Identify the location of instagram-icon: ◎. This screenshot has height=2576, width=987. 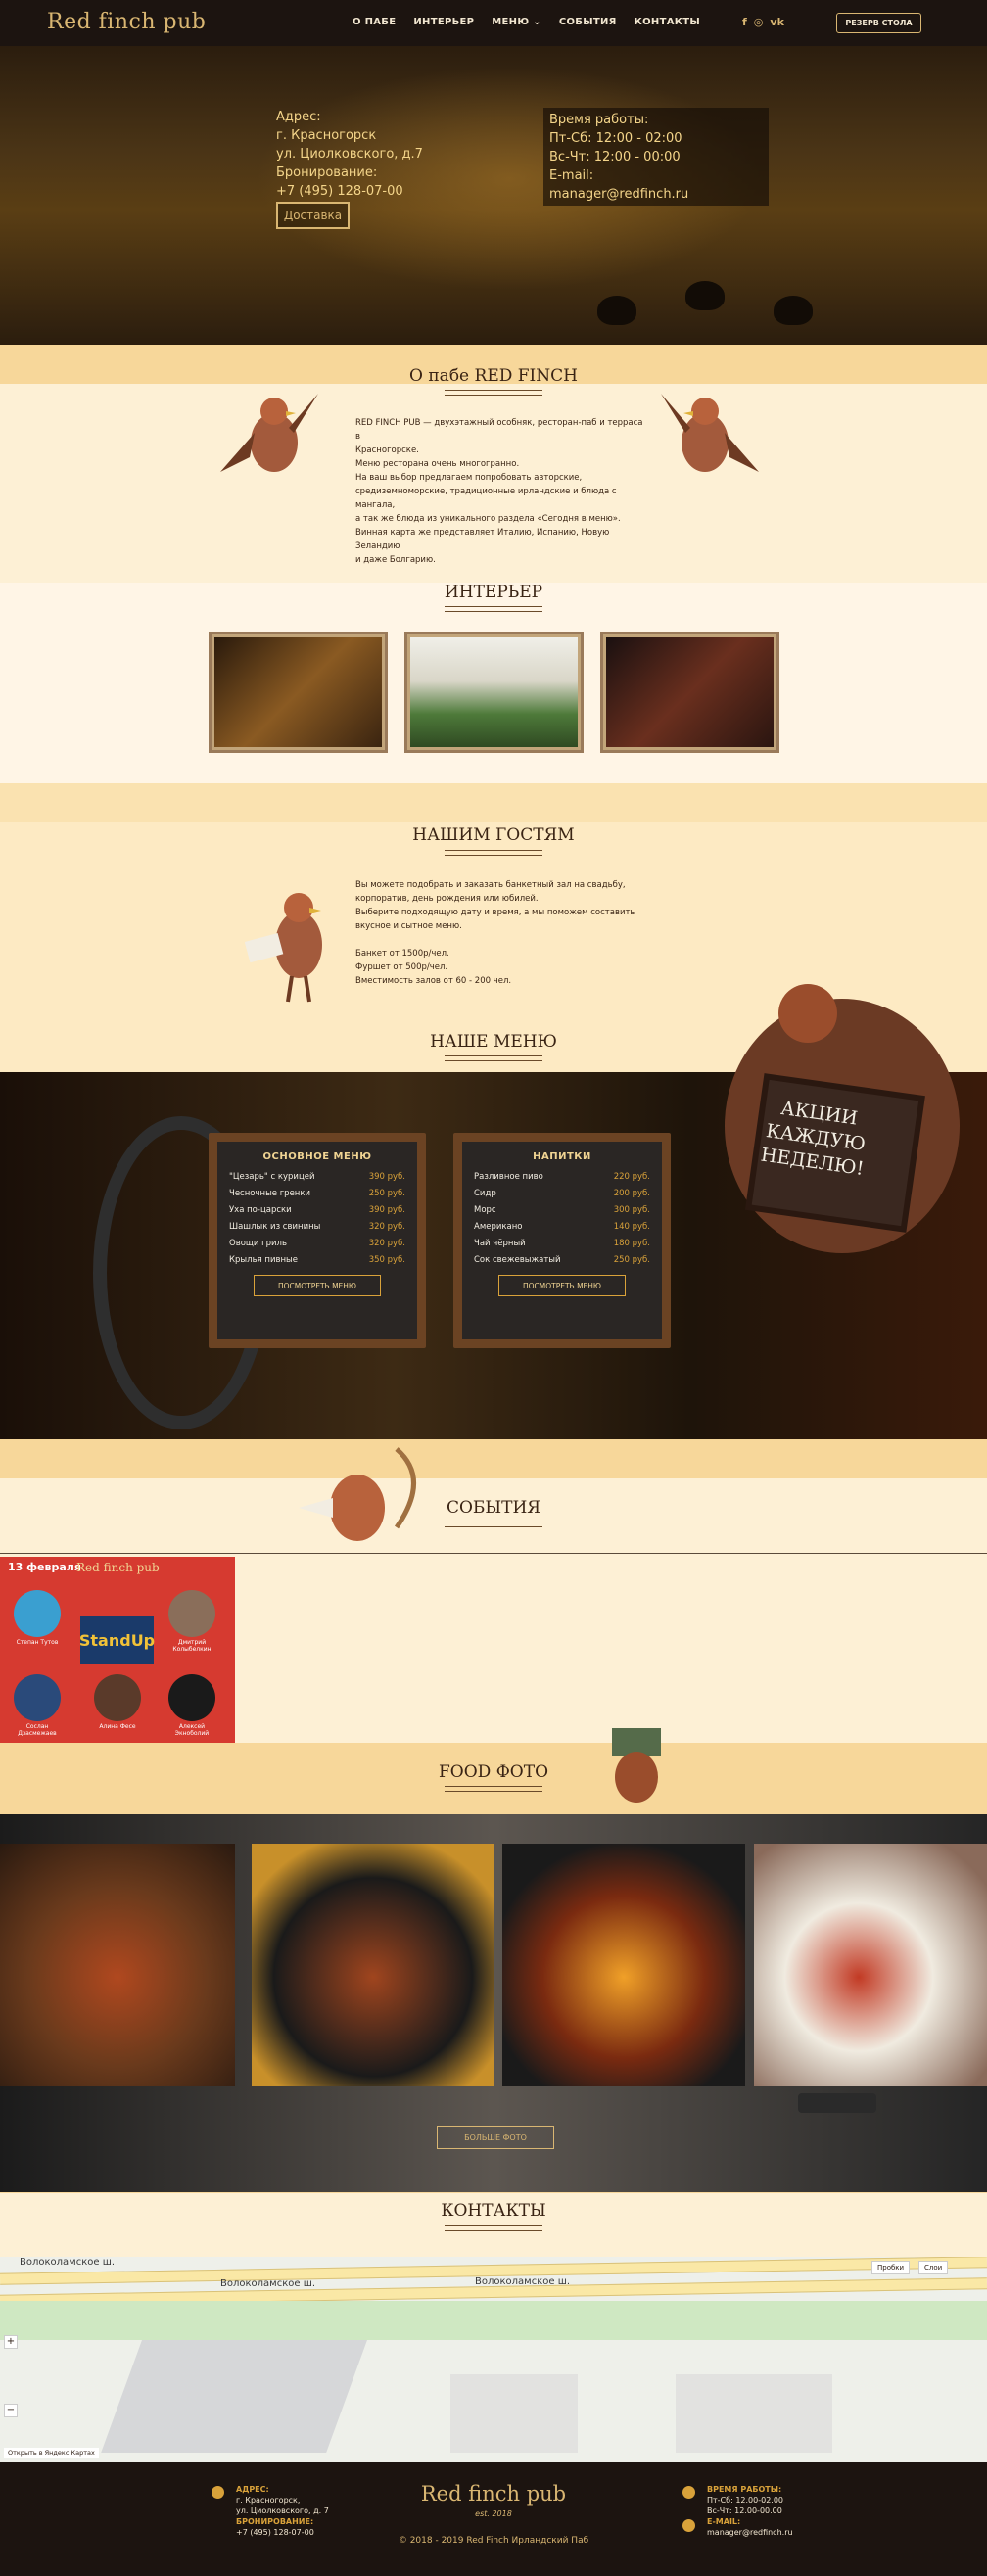
(759, 22).